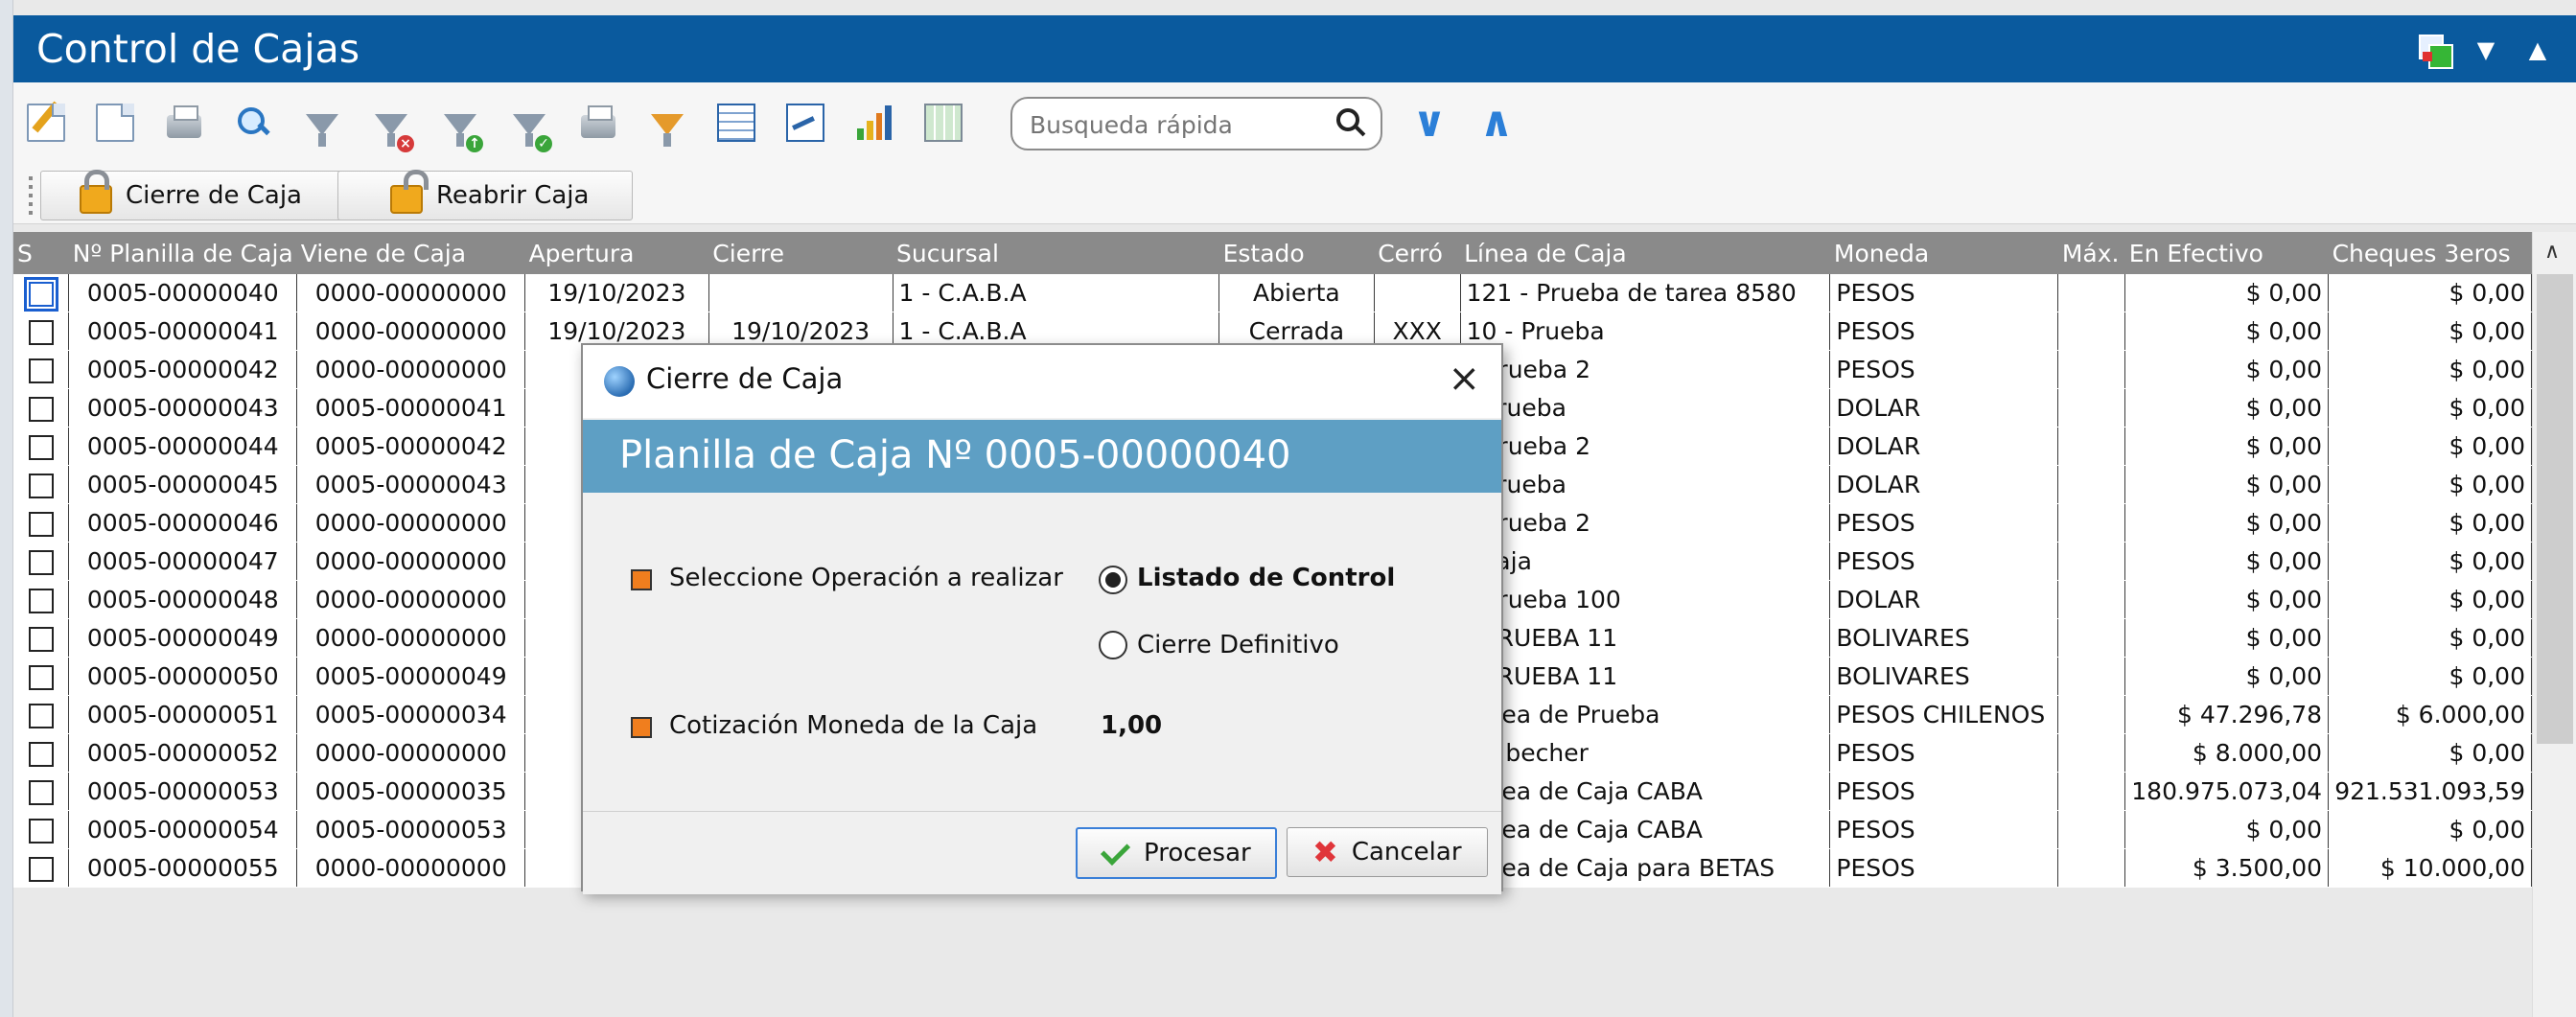 The width and height of the screenshot is (2576, 1017). What do you see at coordinates (2486, 50) in the screenshot?
I see `arrow-down-icon: ▼` at bounding box center [2486, 50].